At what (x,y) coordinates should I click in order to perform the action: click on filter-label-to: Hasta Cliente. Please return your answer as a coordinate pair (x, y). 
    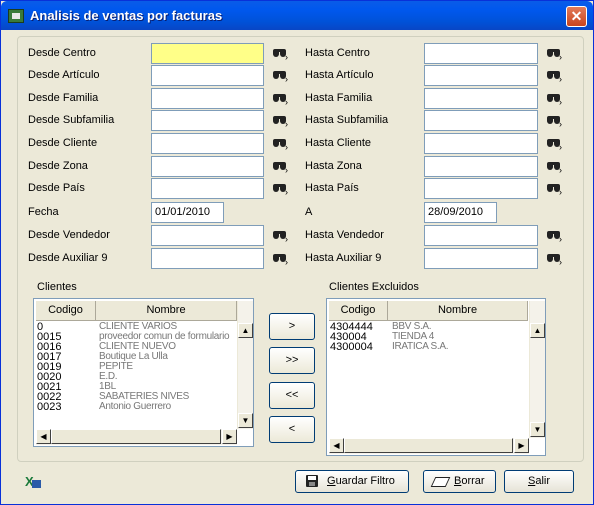
    Looking at the image, I should click on (338, 143).